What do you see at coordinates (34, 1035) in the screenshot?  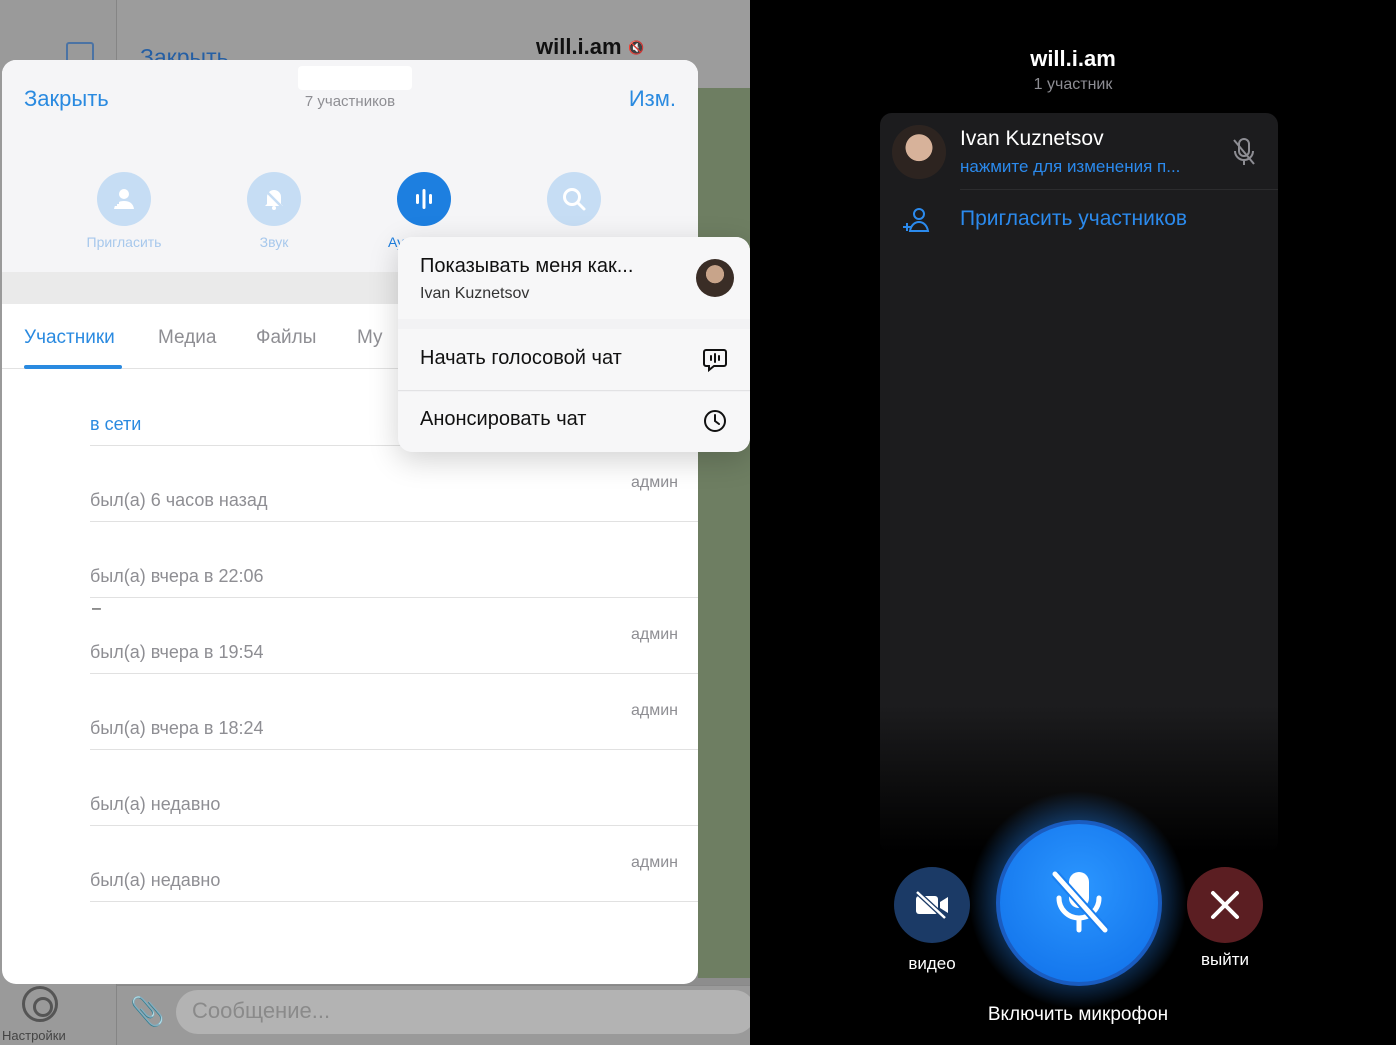 I see `settings-label: Настройки` at bounding box center [34, 1035].